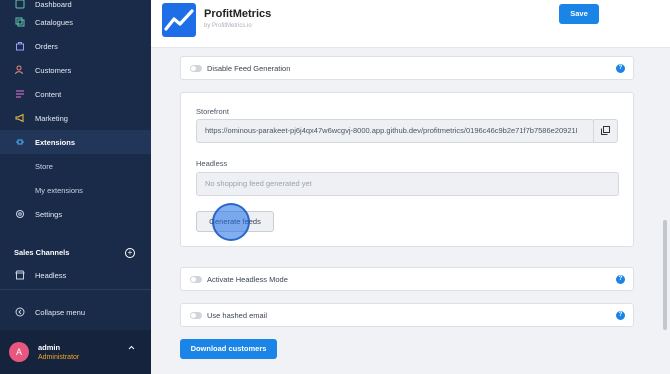  I want to click on content-icon, so click(19, 94).